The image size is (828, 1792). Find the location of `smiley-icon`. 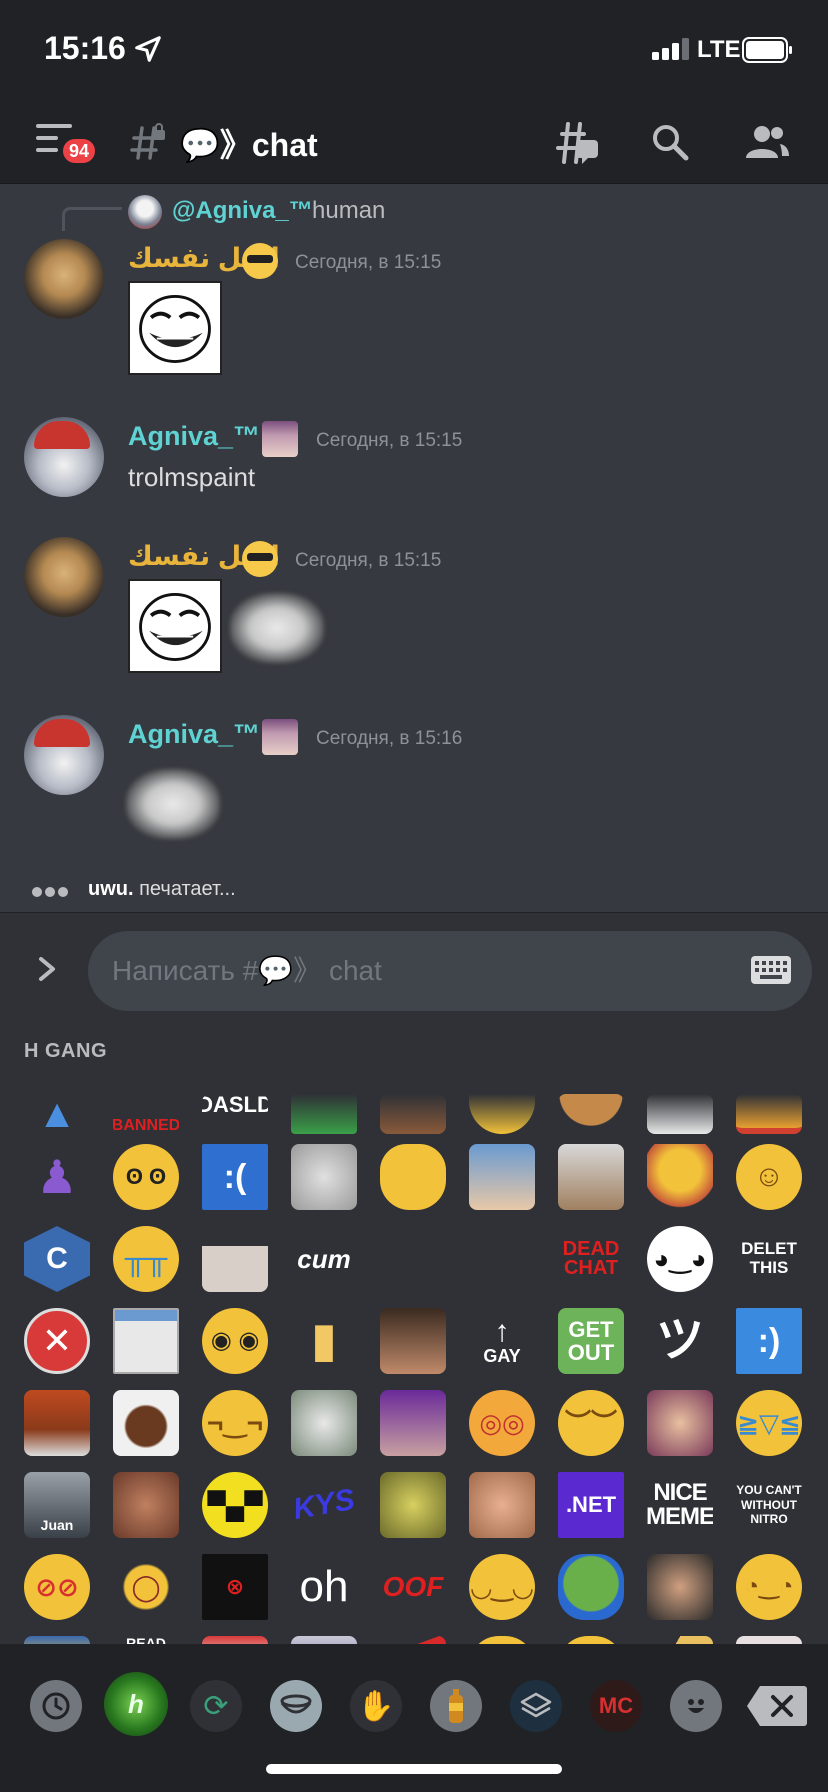

smiley-icon is located at coordinates (696, 1706).